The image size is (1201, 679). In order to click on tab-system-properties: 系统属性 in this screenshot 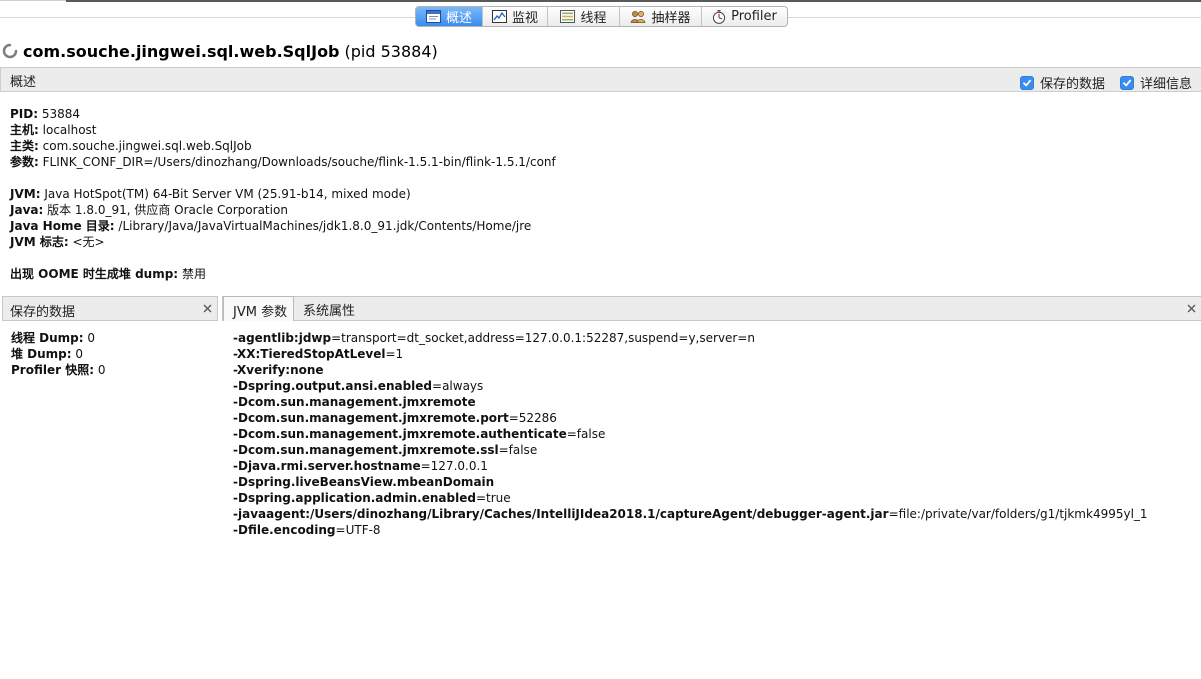, I will do `click(334, 308)`.